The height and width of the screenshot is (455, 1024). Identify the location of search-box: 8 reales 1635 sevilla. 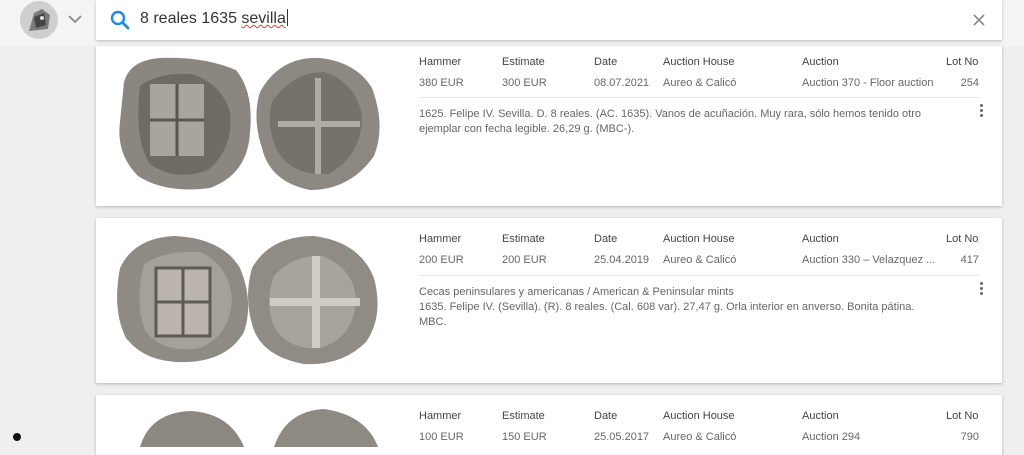
(549, 20).